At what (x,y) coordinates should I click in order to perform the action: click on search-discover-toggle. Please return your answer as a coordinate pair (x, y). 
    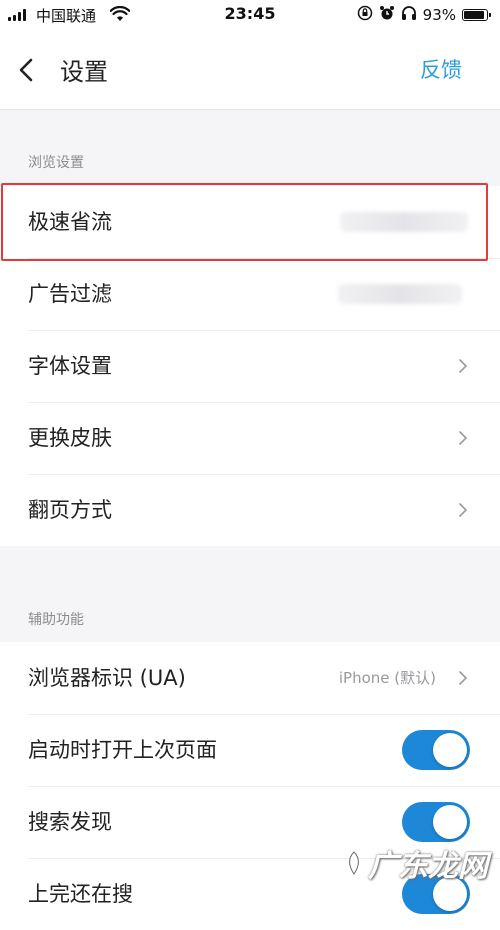
    Looking at the image, I should click on (436, 822).